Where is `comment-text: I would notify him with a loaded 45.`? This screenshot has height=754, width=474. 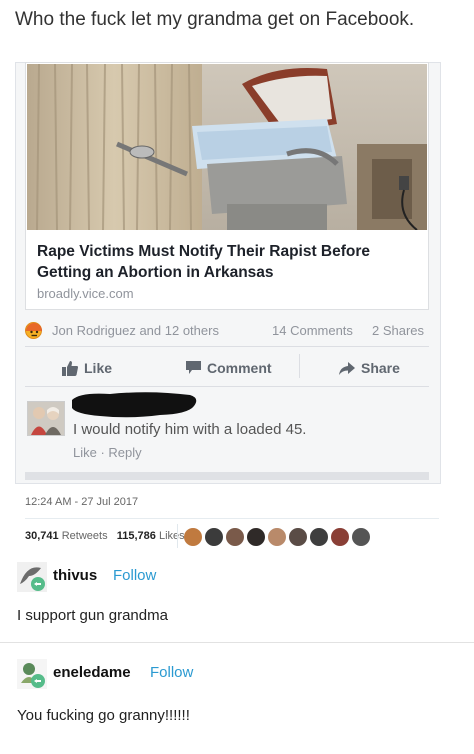 comment-text: I would notify him with a loaded 45. is located at coordinates (190, 429).